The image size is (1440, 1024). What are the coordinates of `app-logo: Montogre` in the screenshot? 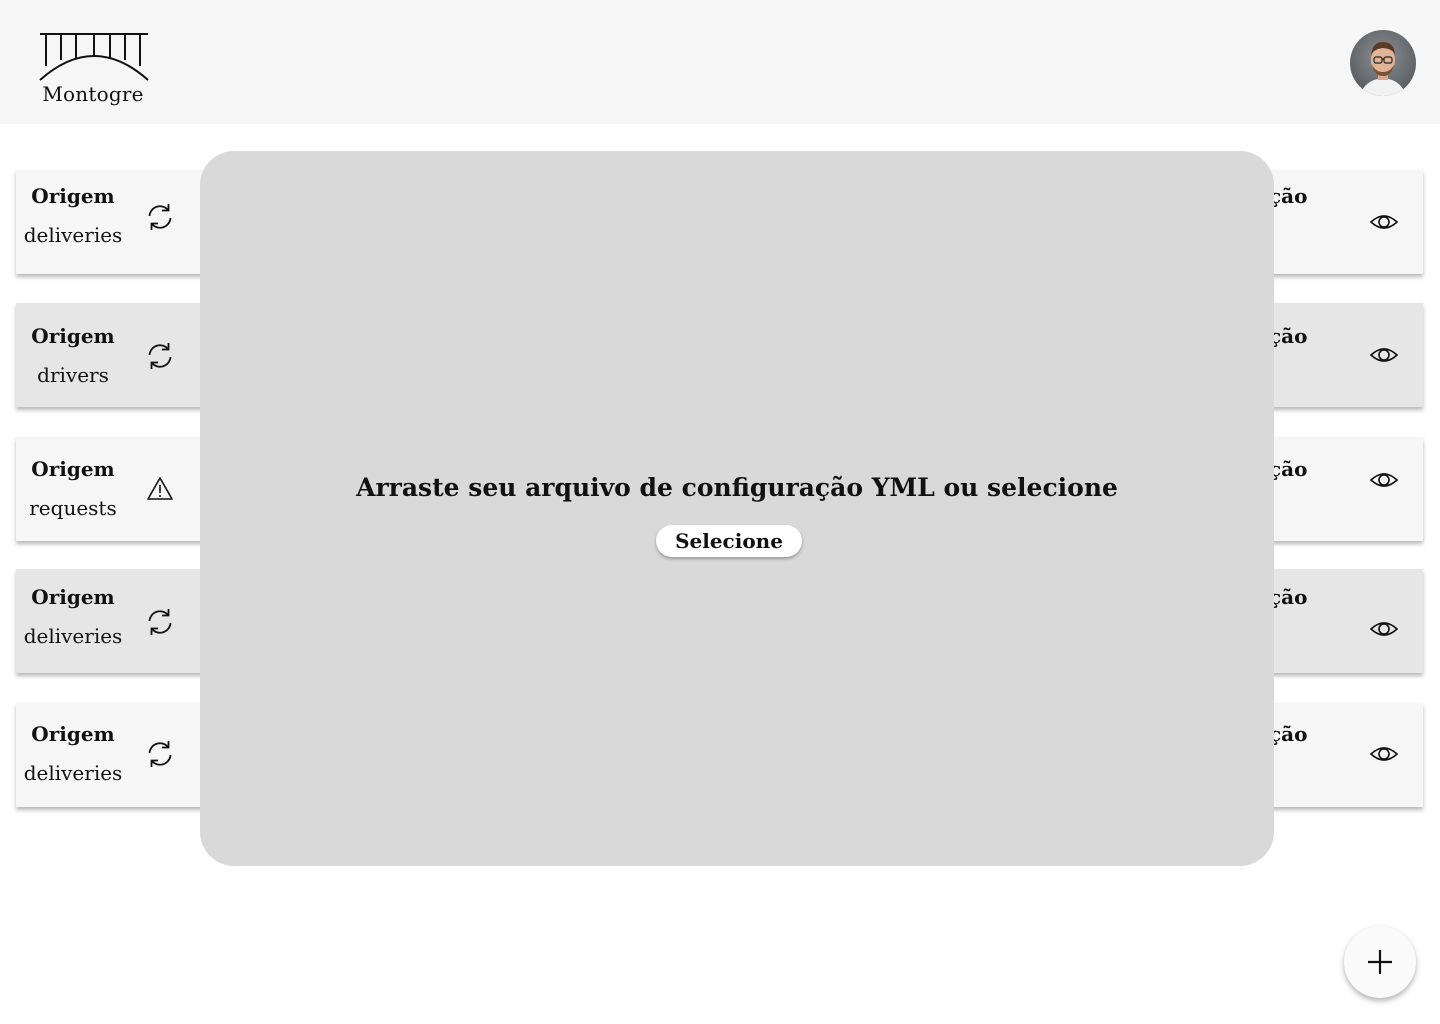 It's located at (93, 70).